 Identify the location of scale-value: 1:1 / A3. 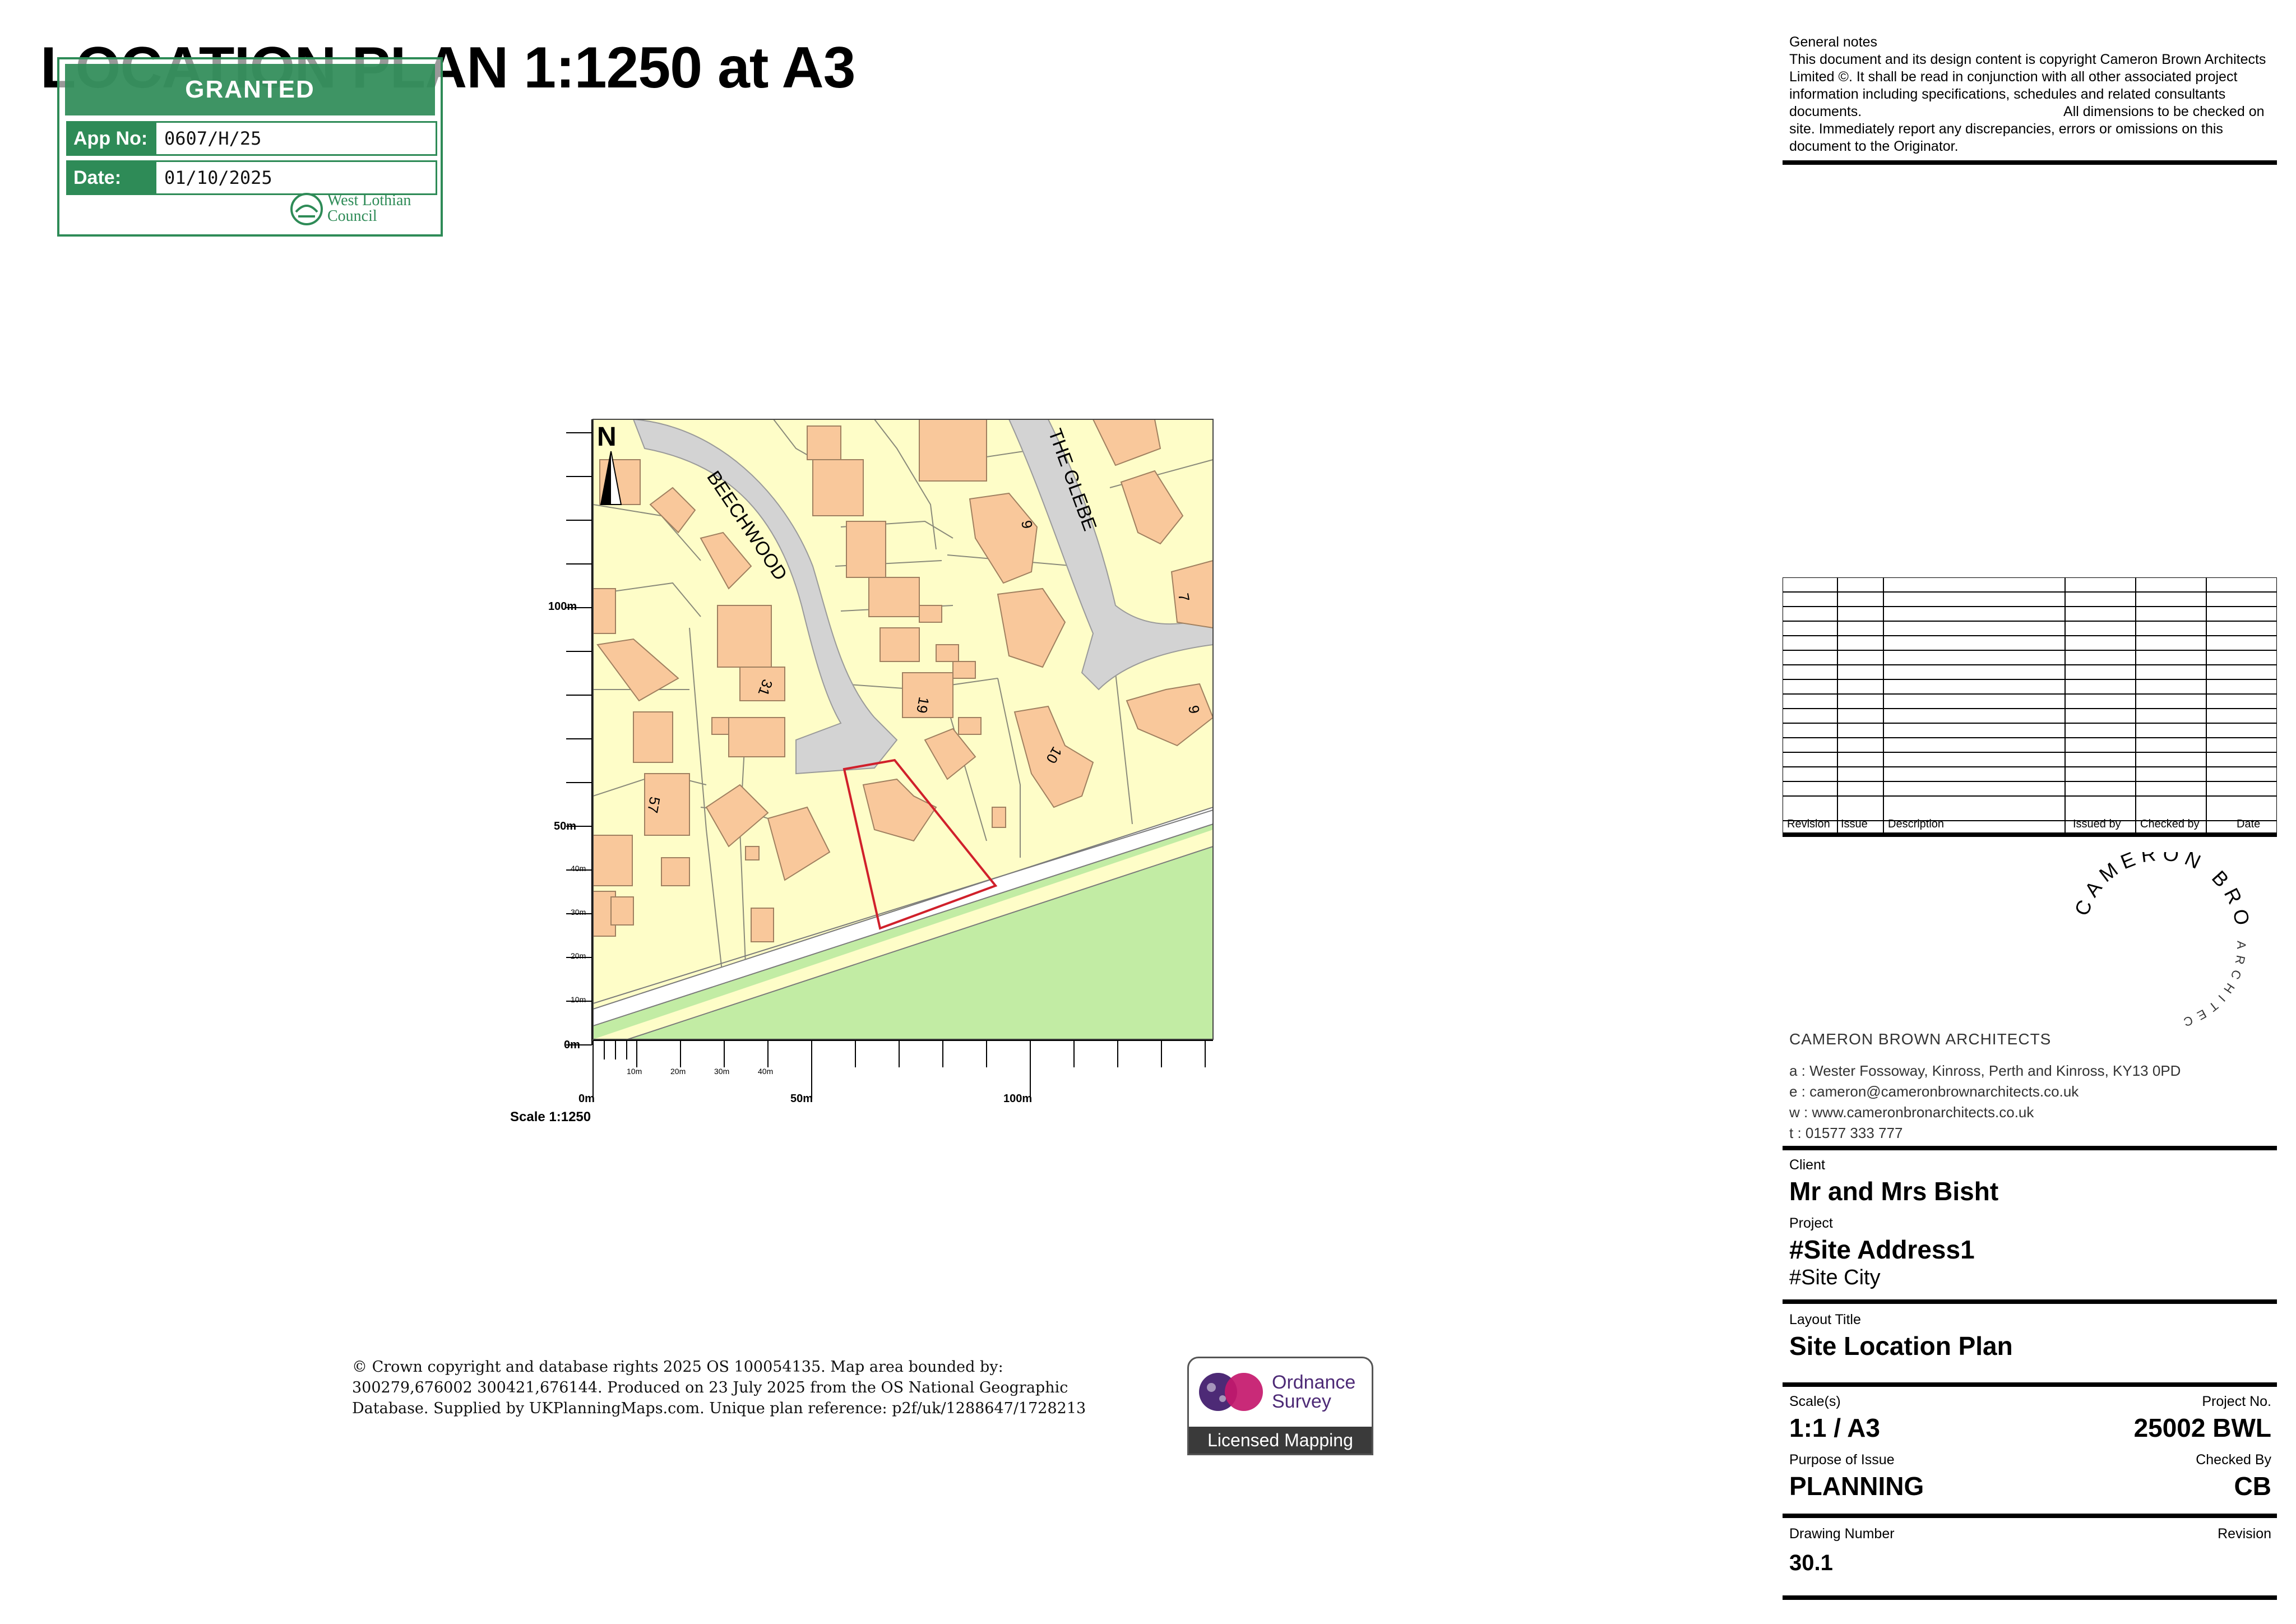
(1834, 1428).